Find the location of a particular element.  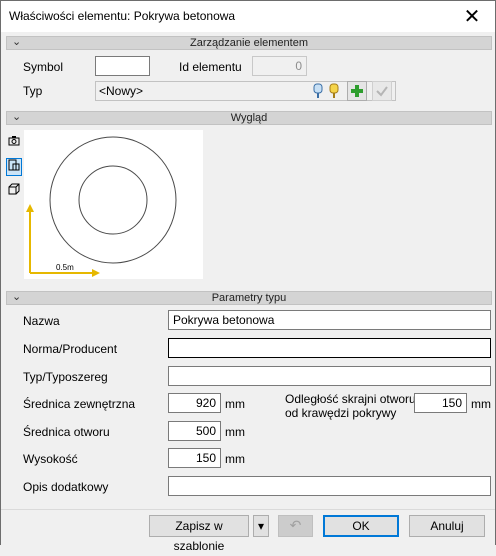

section-header-params: ⌄ Parametry typu is located at coordinates (249, 297).